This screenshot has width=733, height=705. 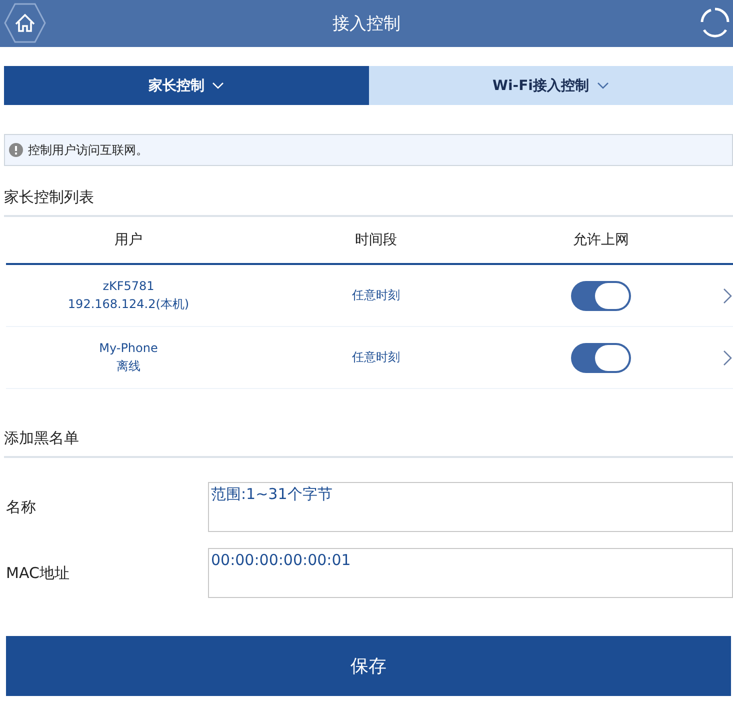 What do you see at coordinates (601, 240) in the screenshot?
I see `column-header: 允许上网` at bounding box center [601, 240].